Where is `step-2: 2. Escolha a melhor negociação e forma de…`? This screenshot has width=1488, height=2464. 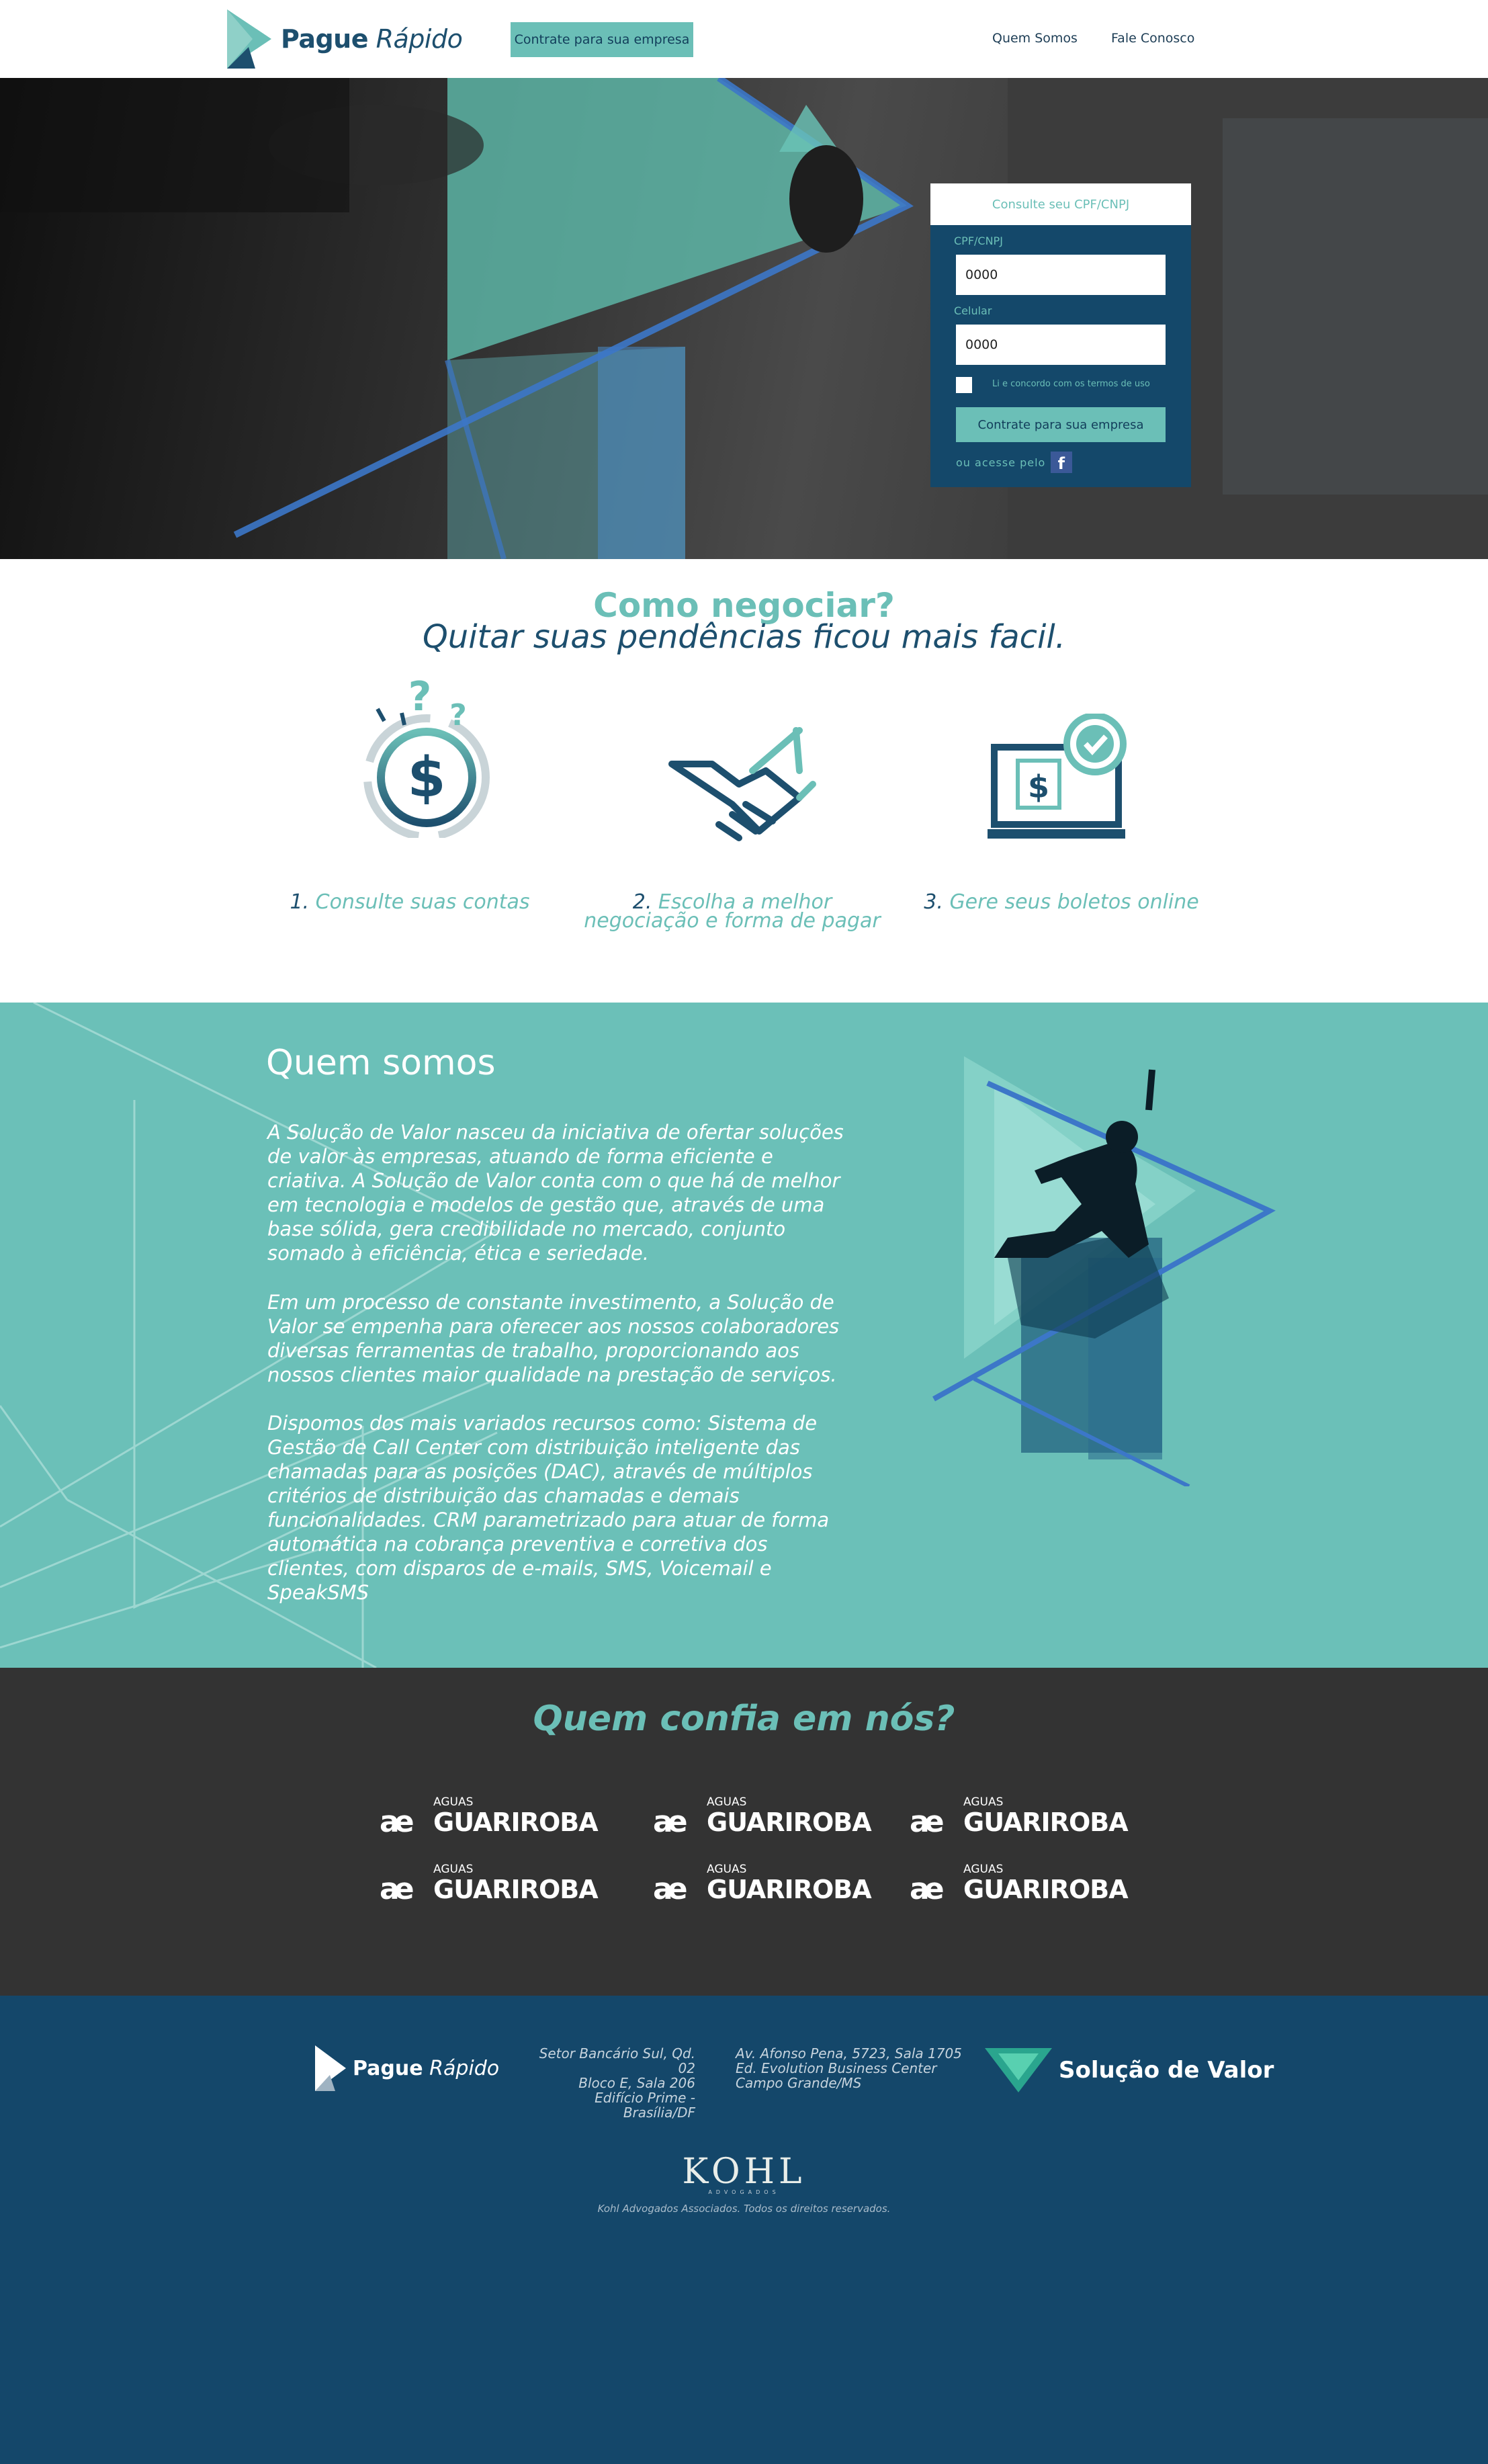 step-2: 2. Escolha a melhor negociação e forma de… is located at coordinates (732, 911).